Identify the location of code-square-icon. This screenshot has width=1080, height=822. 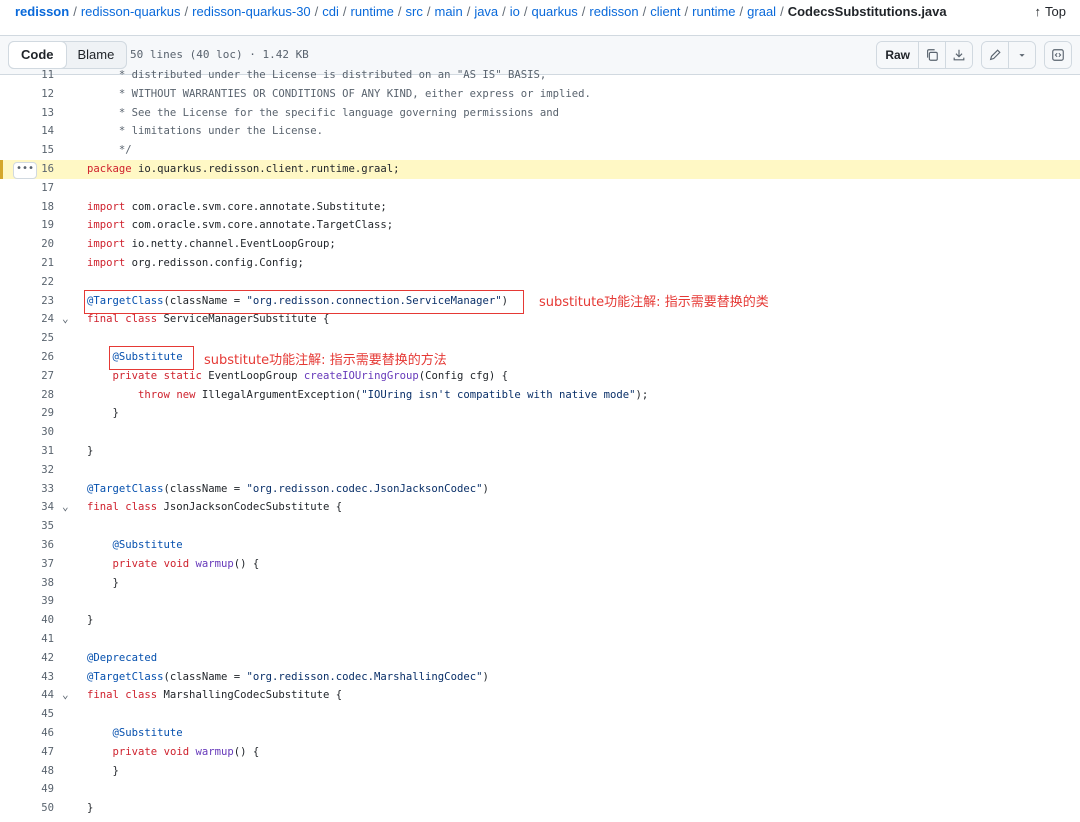
(1058, 55).